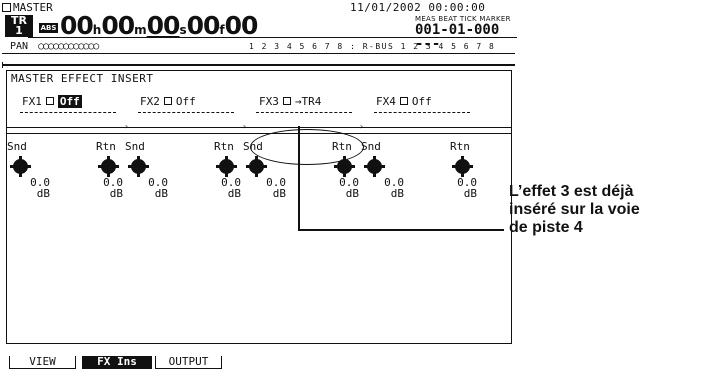 The image size is (701, 373). Describe the element at coordinates (241, 25) in the screenshot. I see `timecode-subframes: 00` at that location.